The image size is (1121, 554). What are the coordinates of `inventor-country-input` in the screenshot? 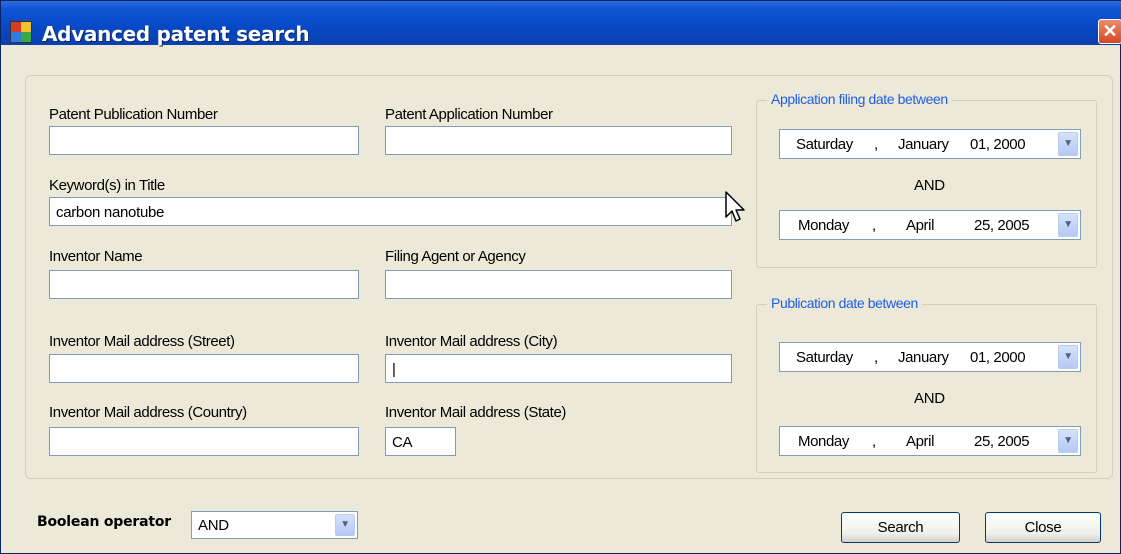 It's located at (204, 441).